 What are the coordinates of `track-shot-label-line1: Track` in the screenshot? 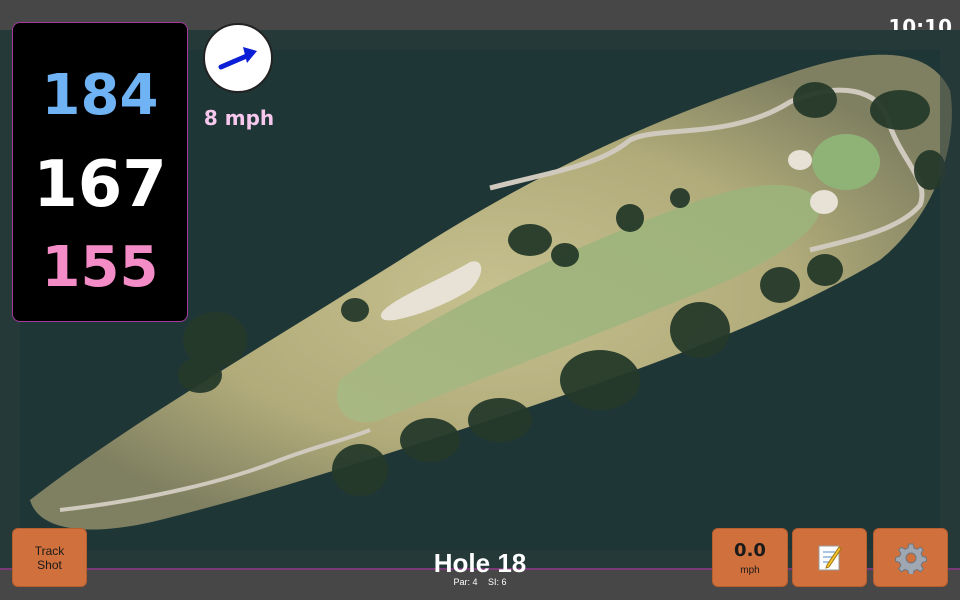 It's located at (49, 550).